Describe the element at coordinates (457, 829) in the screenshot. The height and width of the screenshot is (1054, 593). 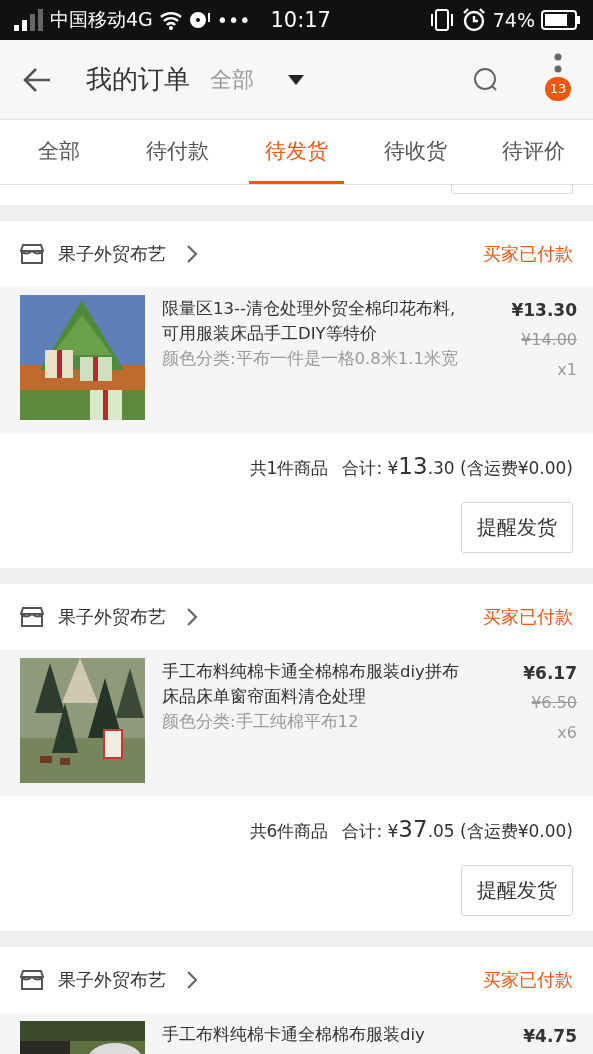
I see `order-total: 合计: ¥37.05 (含运费¥0.00)` at that location.